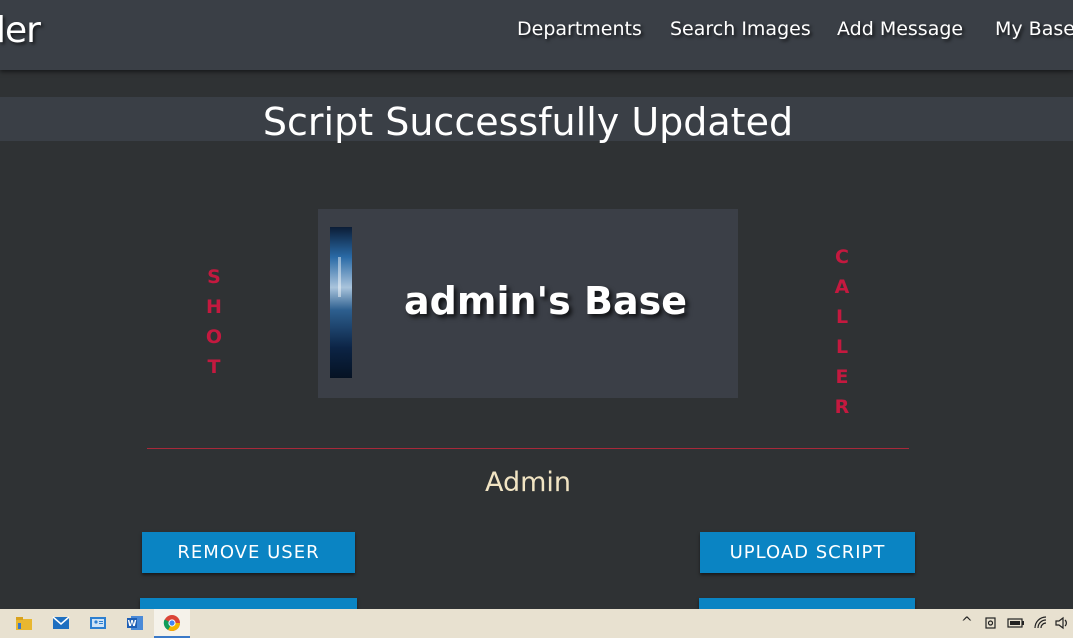 The image size is (1073, 638). What do you see at coordinates (842, 407) in the screenshot?
I see `right-word-letter: R` at bounding box center [842, 407].